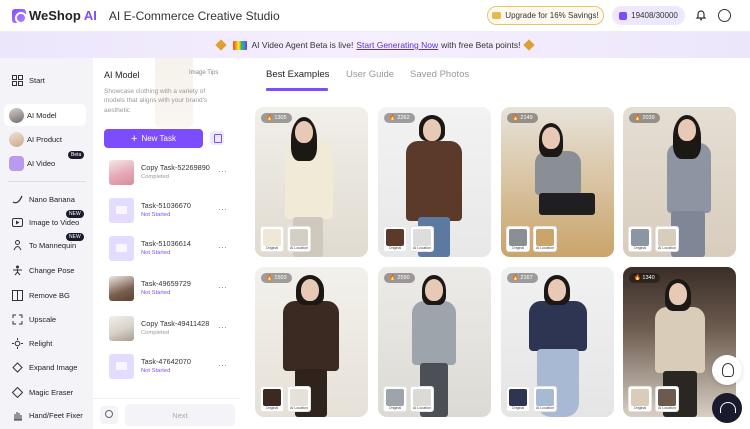 The image size is (750, 429). What do you see at coordinates (701, 15) in the screenshot?
I see `bell-icon` at bounding box center [701, 15].